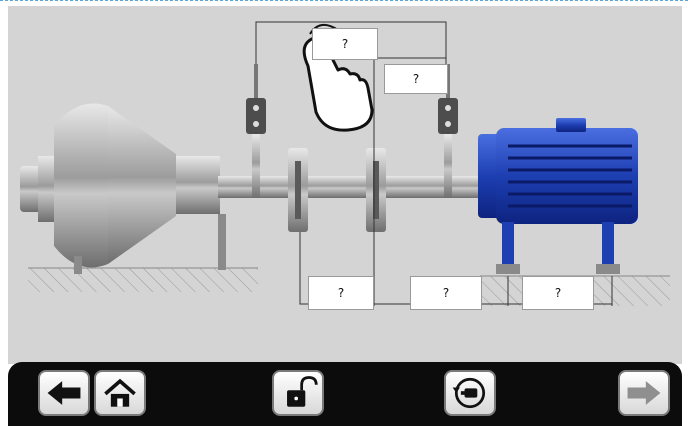 The height and width of the screenshot is (426, 688). I want to click on bottom-toolbar, so click(345, 394).